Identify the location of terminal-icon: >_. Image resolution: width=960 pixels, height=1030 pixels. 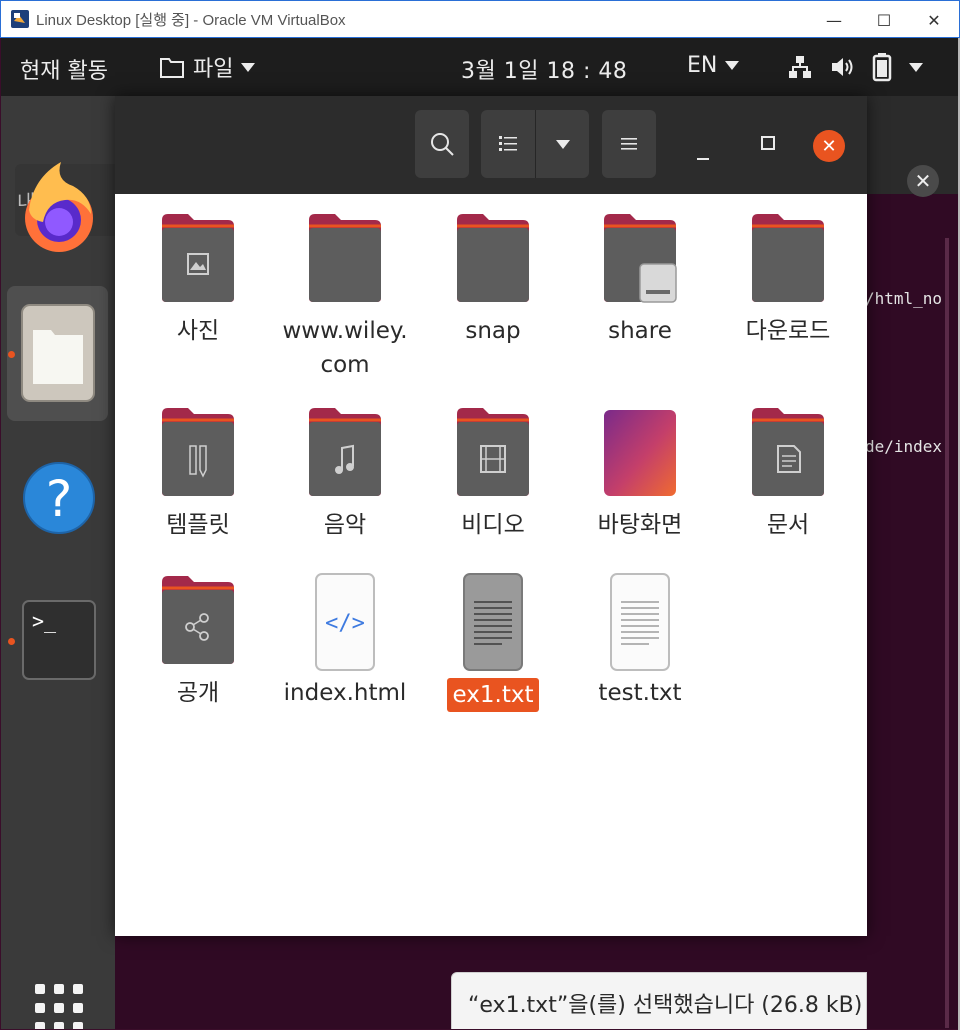
(59, 641).